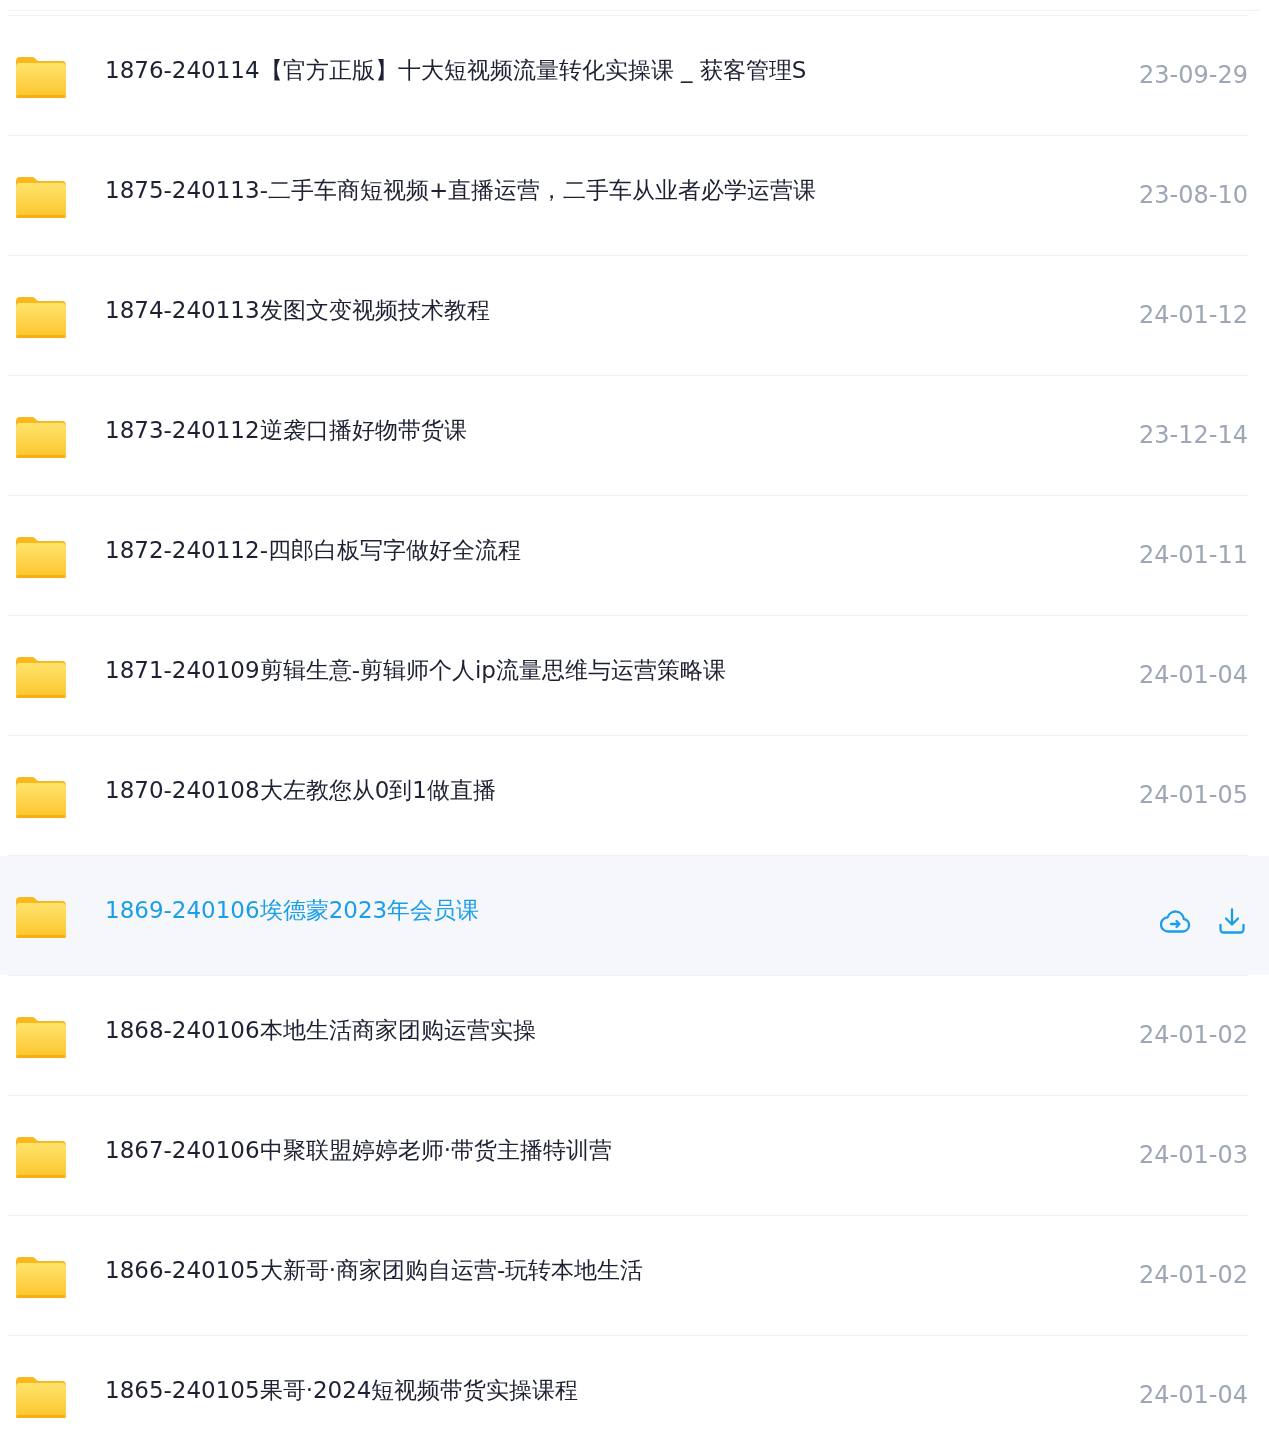  What do you see at coordinates (320, 1030) in the screenshot?
I see `folder-name: 1868-240106本地生活商家团购运营实操` at bounding box center [320, 1030].